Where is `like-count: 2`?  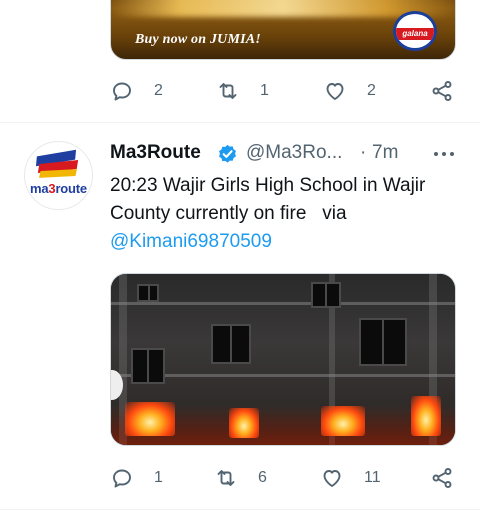 like-count: 2 is located at coordinates (371, 90).